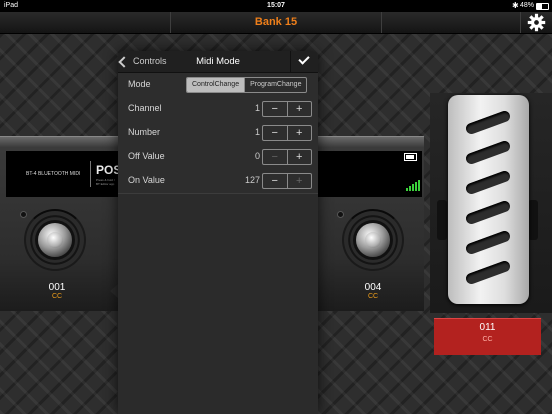  What do you see at coordinates (533, 220) in the screenshot?
I see `pedal-hinge-right` at bounding box center [533, 220].